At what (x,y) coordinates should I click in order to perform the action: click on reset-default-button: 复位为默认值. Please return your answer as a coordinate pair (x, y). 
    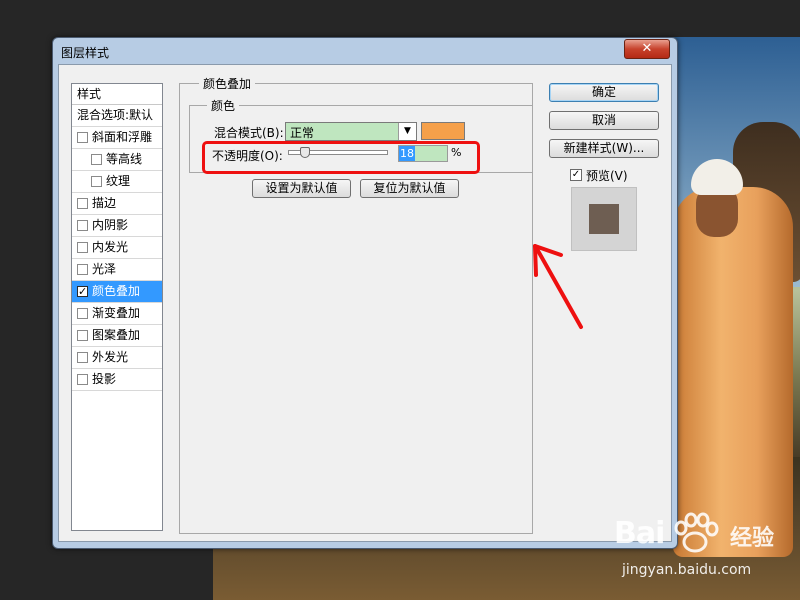
    Looking at the image, I should click on (409, 188).